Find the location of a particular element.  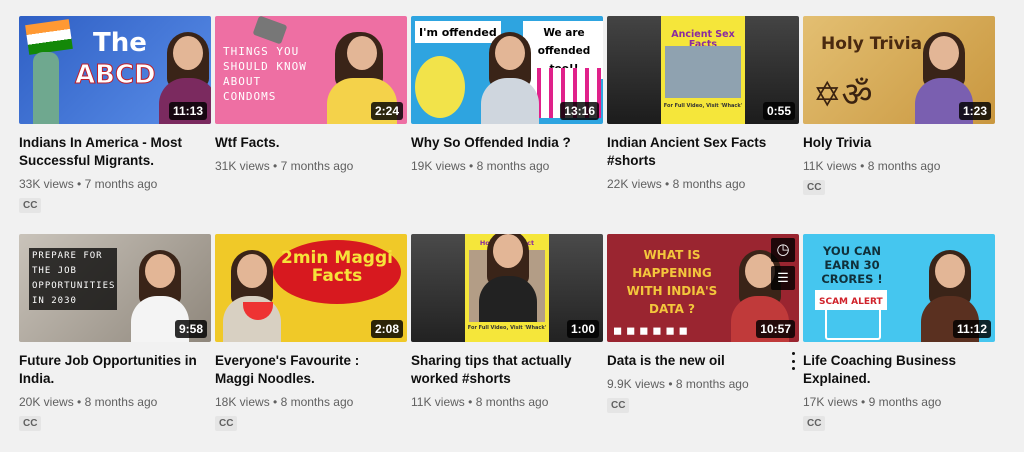

video-meta: 19K views • 8 months ago is located at coordinates (480, 166).